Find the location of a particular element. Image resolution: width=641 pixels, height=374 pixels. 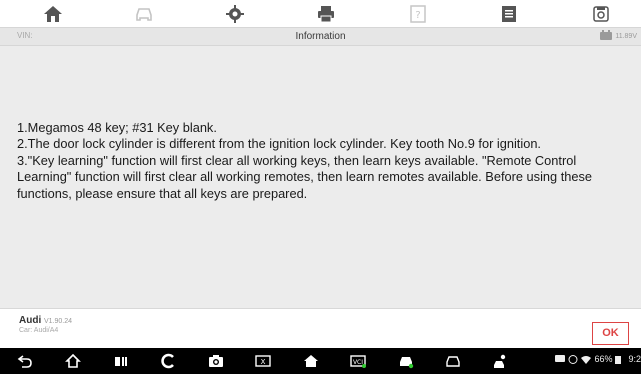

vehicle-brand: Audi V1.90.24 is located at coordinates (45, 320).